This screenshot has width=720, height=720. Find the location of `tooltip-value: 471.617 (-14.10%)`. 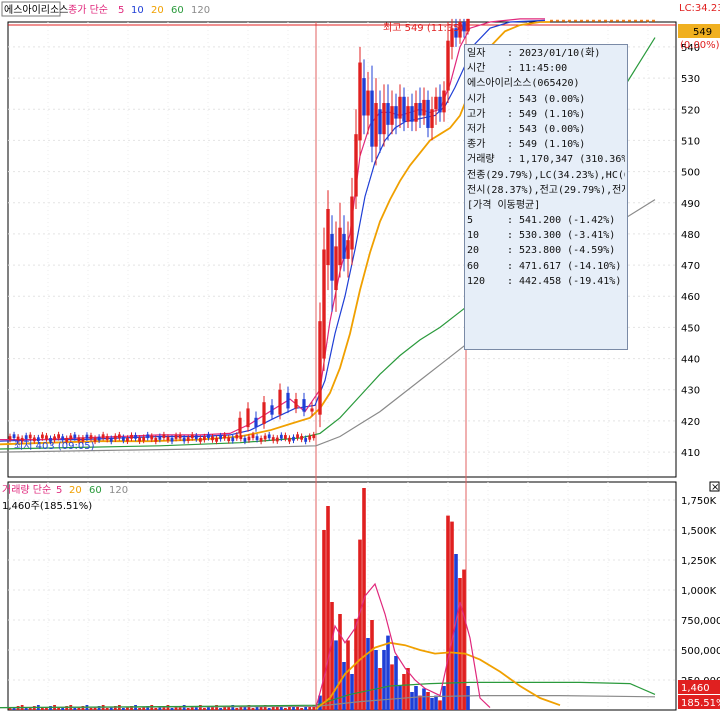

tooltip-value: 471.617 (-14.10%) is located at coordinates (570, 266).